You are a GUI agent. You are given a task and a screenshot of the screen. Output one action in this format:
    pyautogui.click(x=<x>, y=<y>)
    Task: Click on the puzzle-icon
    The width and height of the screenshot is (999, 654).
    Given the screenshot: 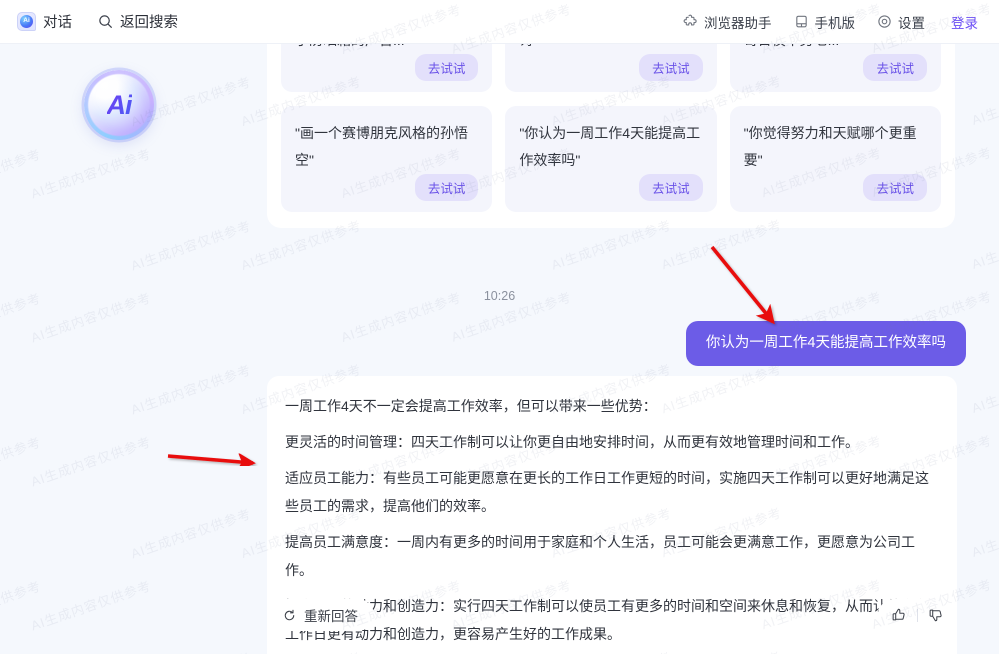 What is the action you would take?
    pyautogui.click(x=690, y=21)
    